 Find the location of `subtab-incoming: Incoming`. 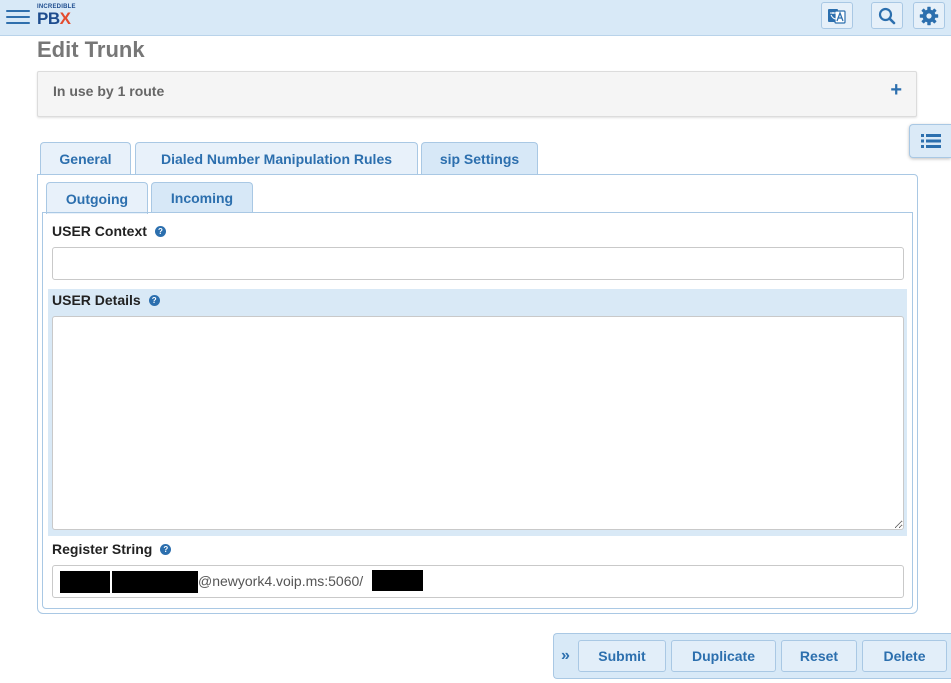

subtab-incoming: Incoming is located at coordinates (202, 197).